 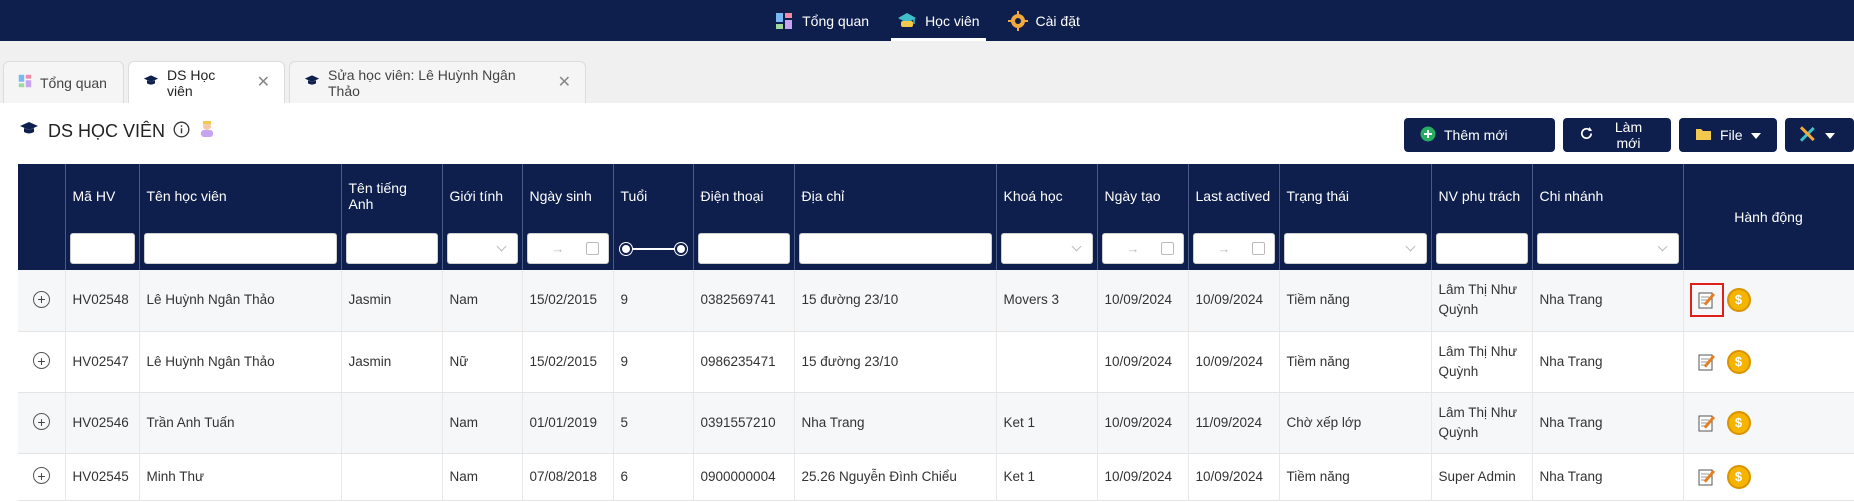 I want to click on filter-staff-input, so click(x=1481, y=248).